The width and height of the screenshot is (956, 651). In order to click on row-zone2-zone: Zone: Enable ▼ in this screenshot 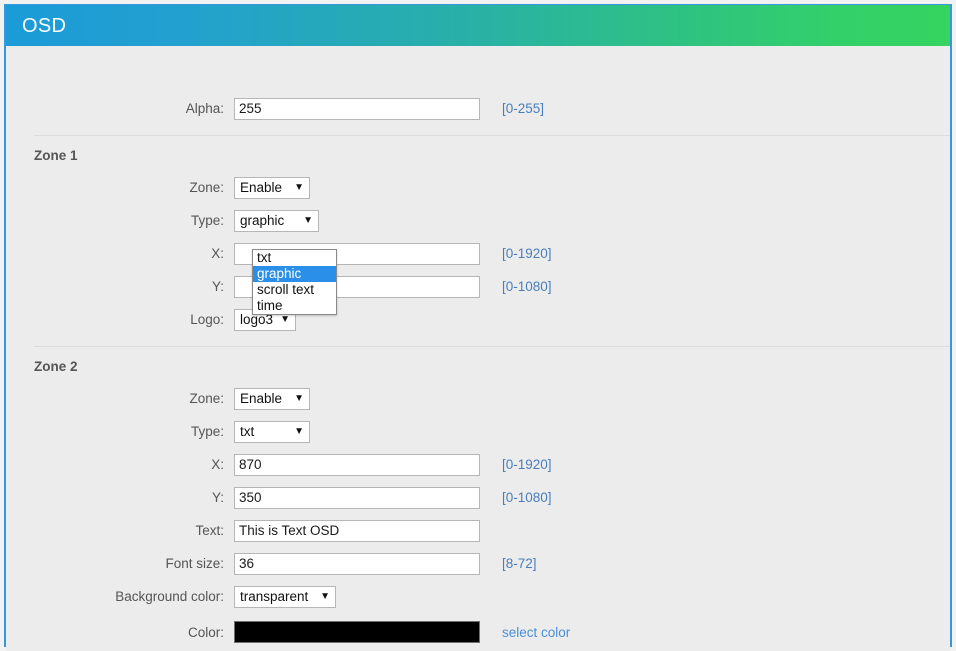, I will do `click(478, 398)`.